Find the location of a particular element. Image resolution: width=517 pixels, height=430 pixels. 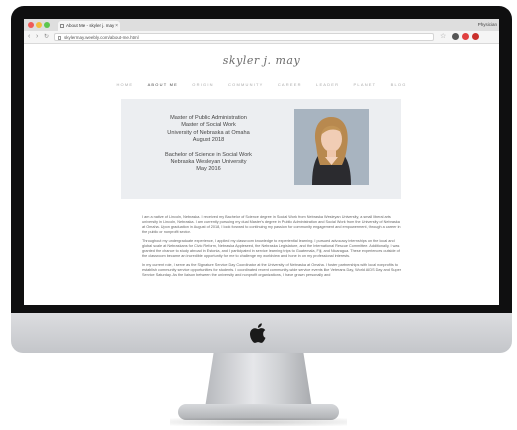

stand-shadow is located at coordinates (258, 422).